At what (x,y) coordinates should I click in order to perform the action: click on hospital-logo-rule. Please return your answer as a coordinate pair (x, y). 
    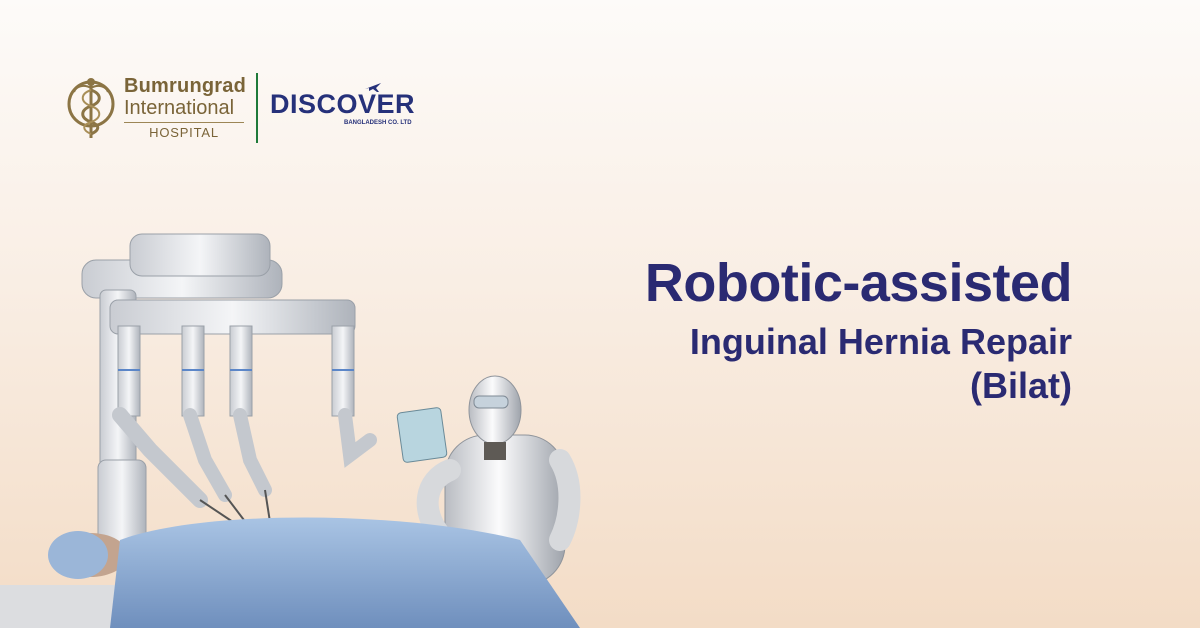
    Looking at the image, I should click on (184, 122).